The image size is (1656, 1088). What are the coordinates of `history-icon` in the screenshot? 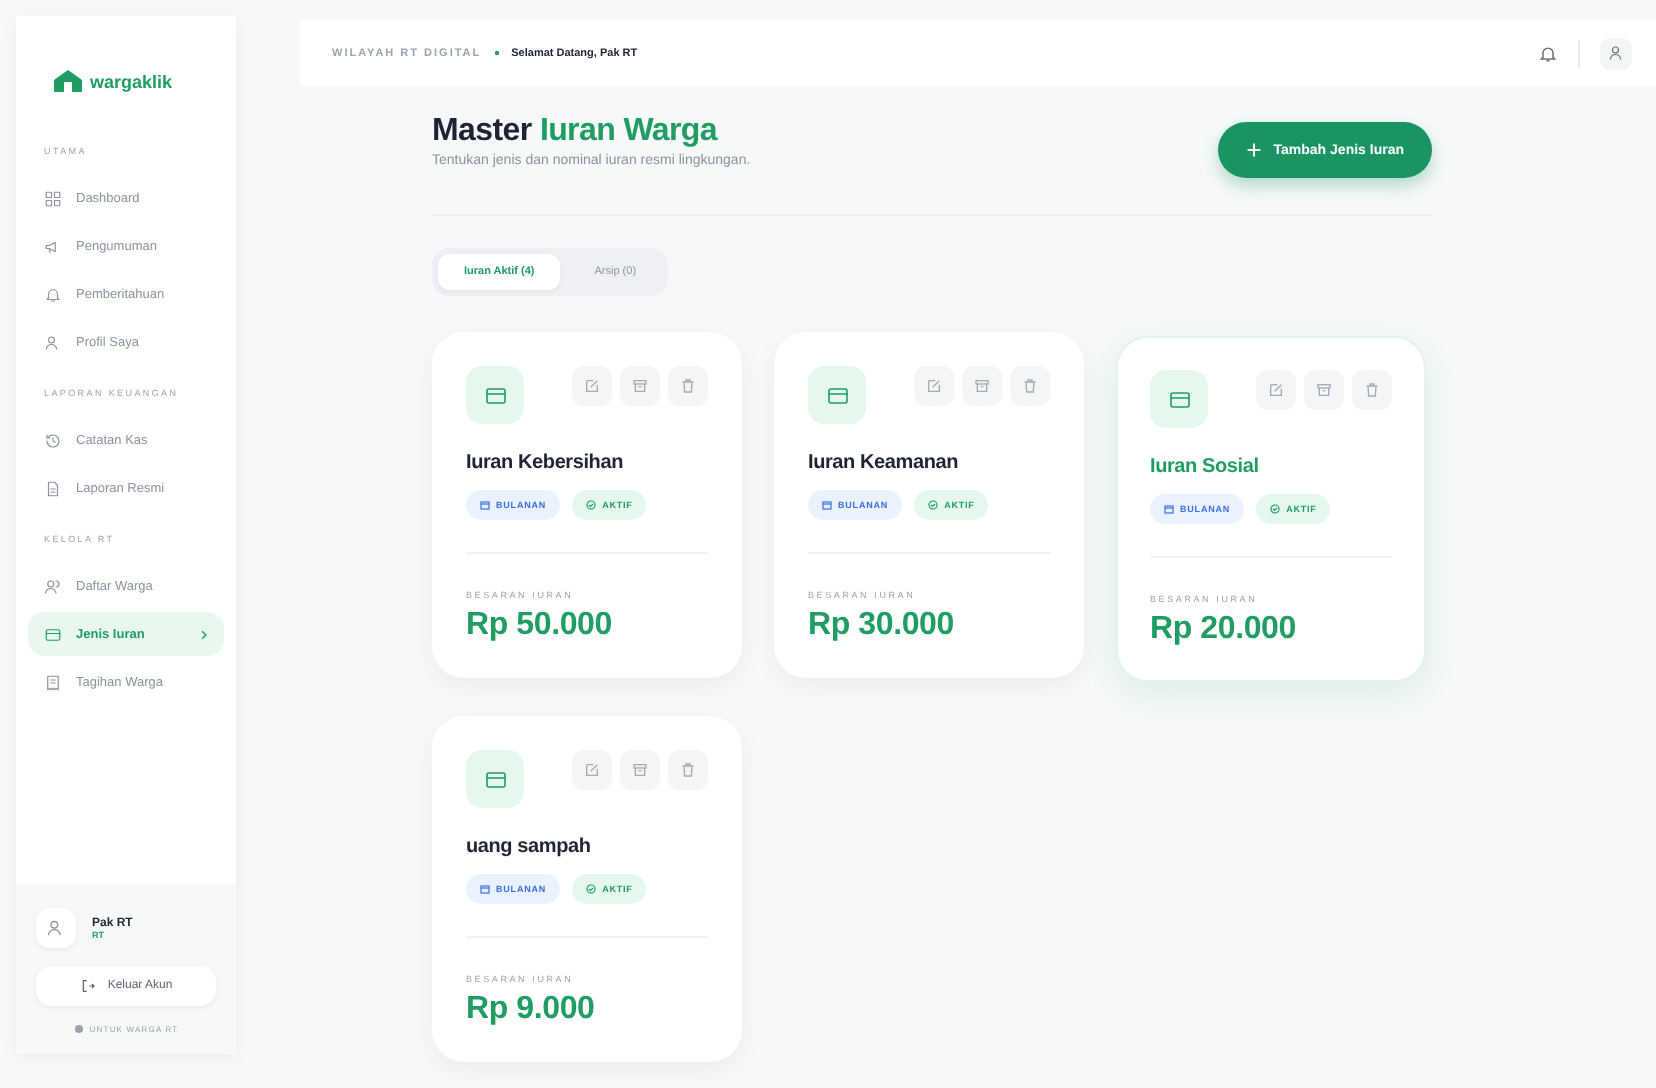 It's located at (53, 440).